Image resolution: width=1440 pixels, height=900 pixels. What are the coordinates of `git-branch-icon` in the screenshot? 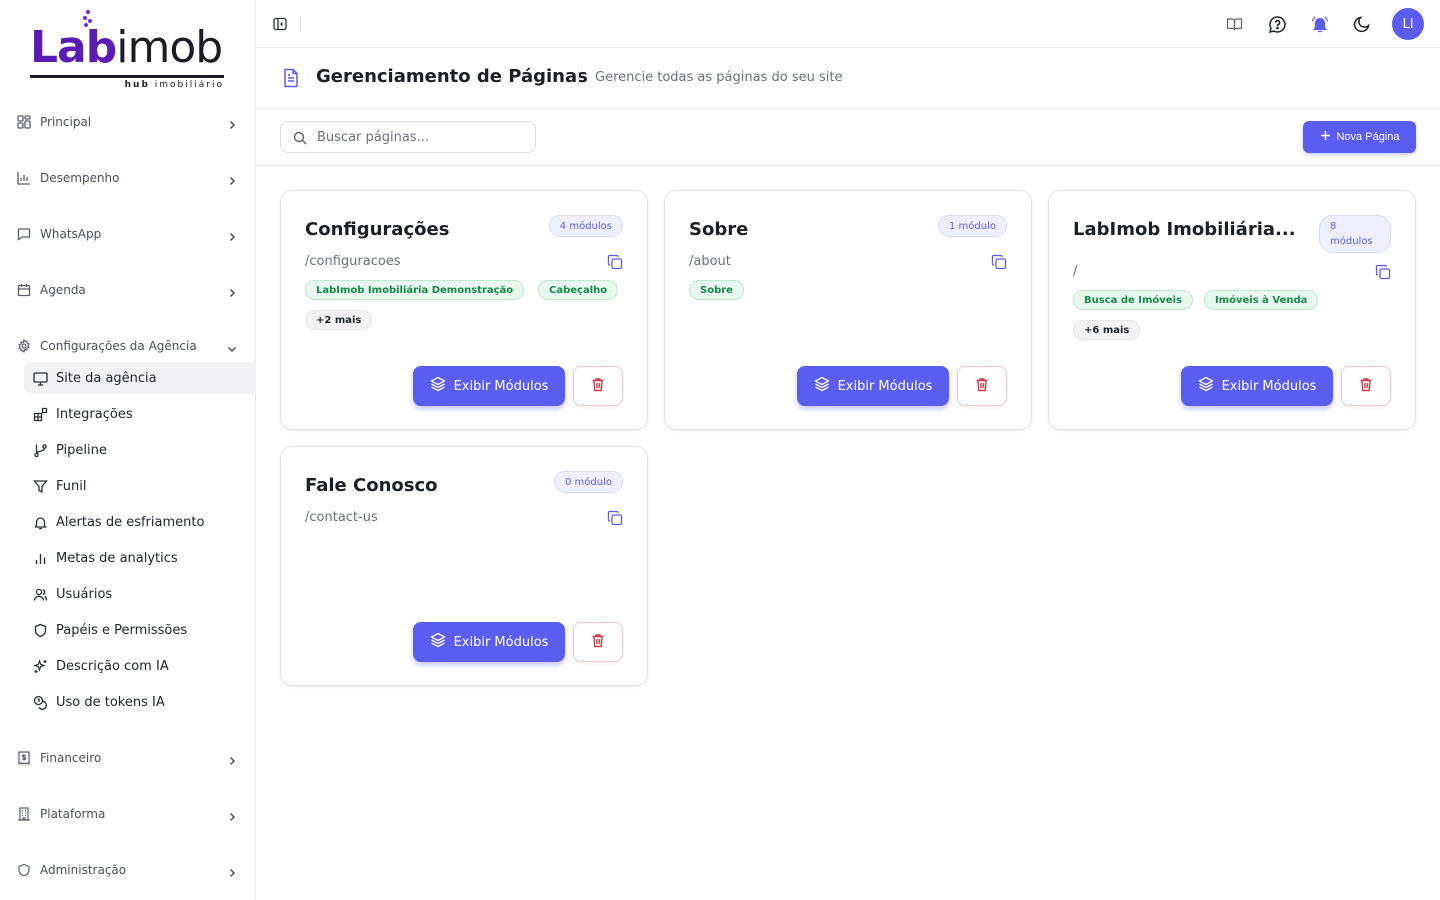 It's located at (40, 450).